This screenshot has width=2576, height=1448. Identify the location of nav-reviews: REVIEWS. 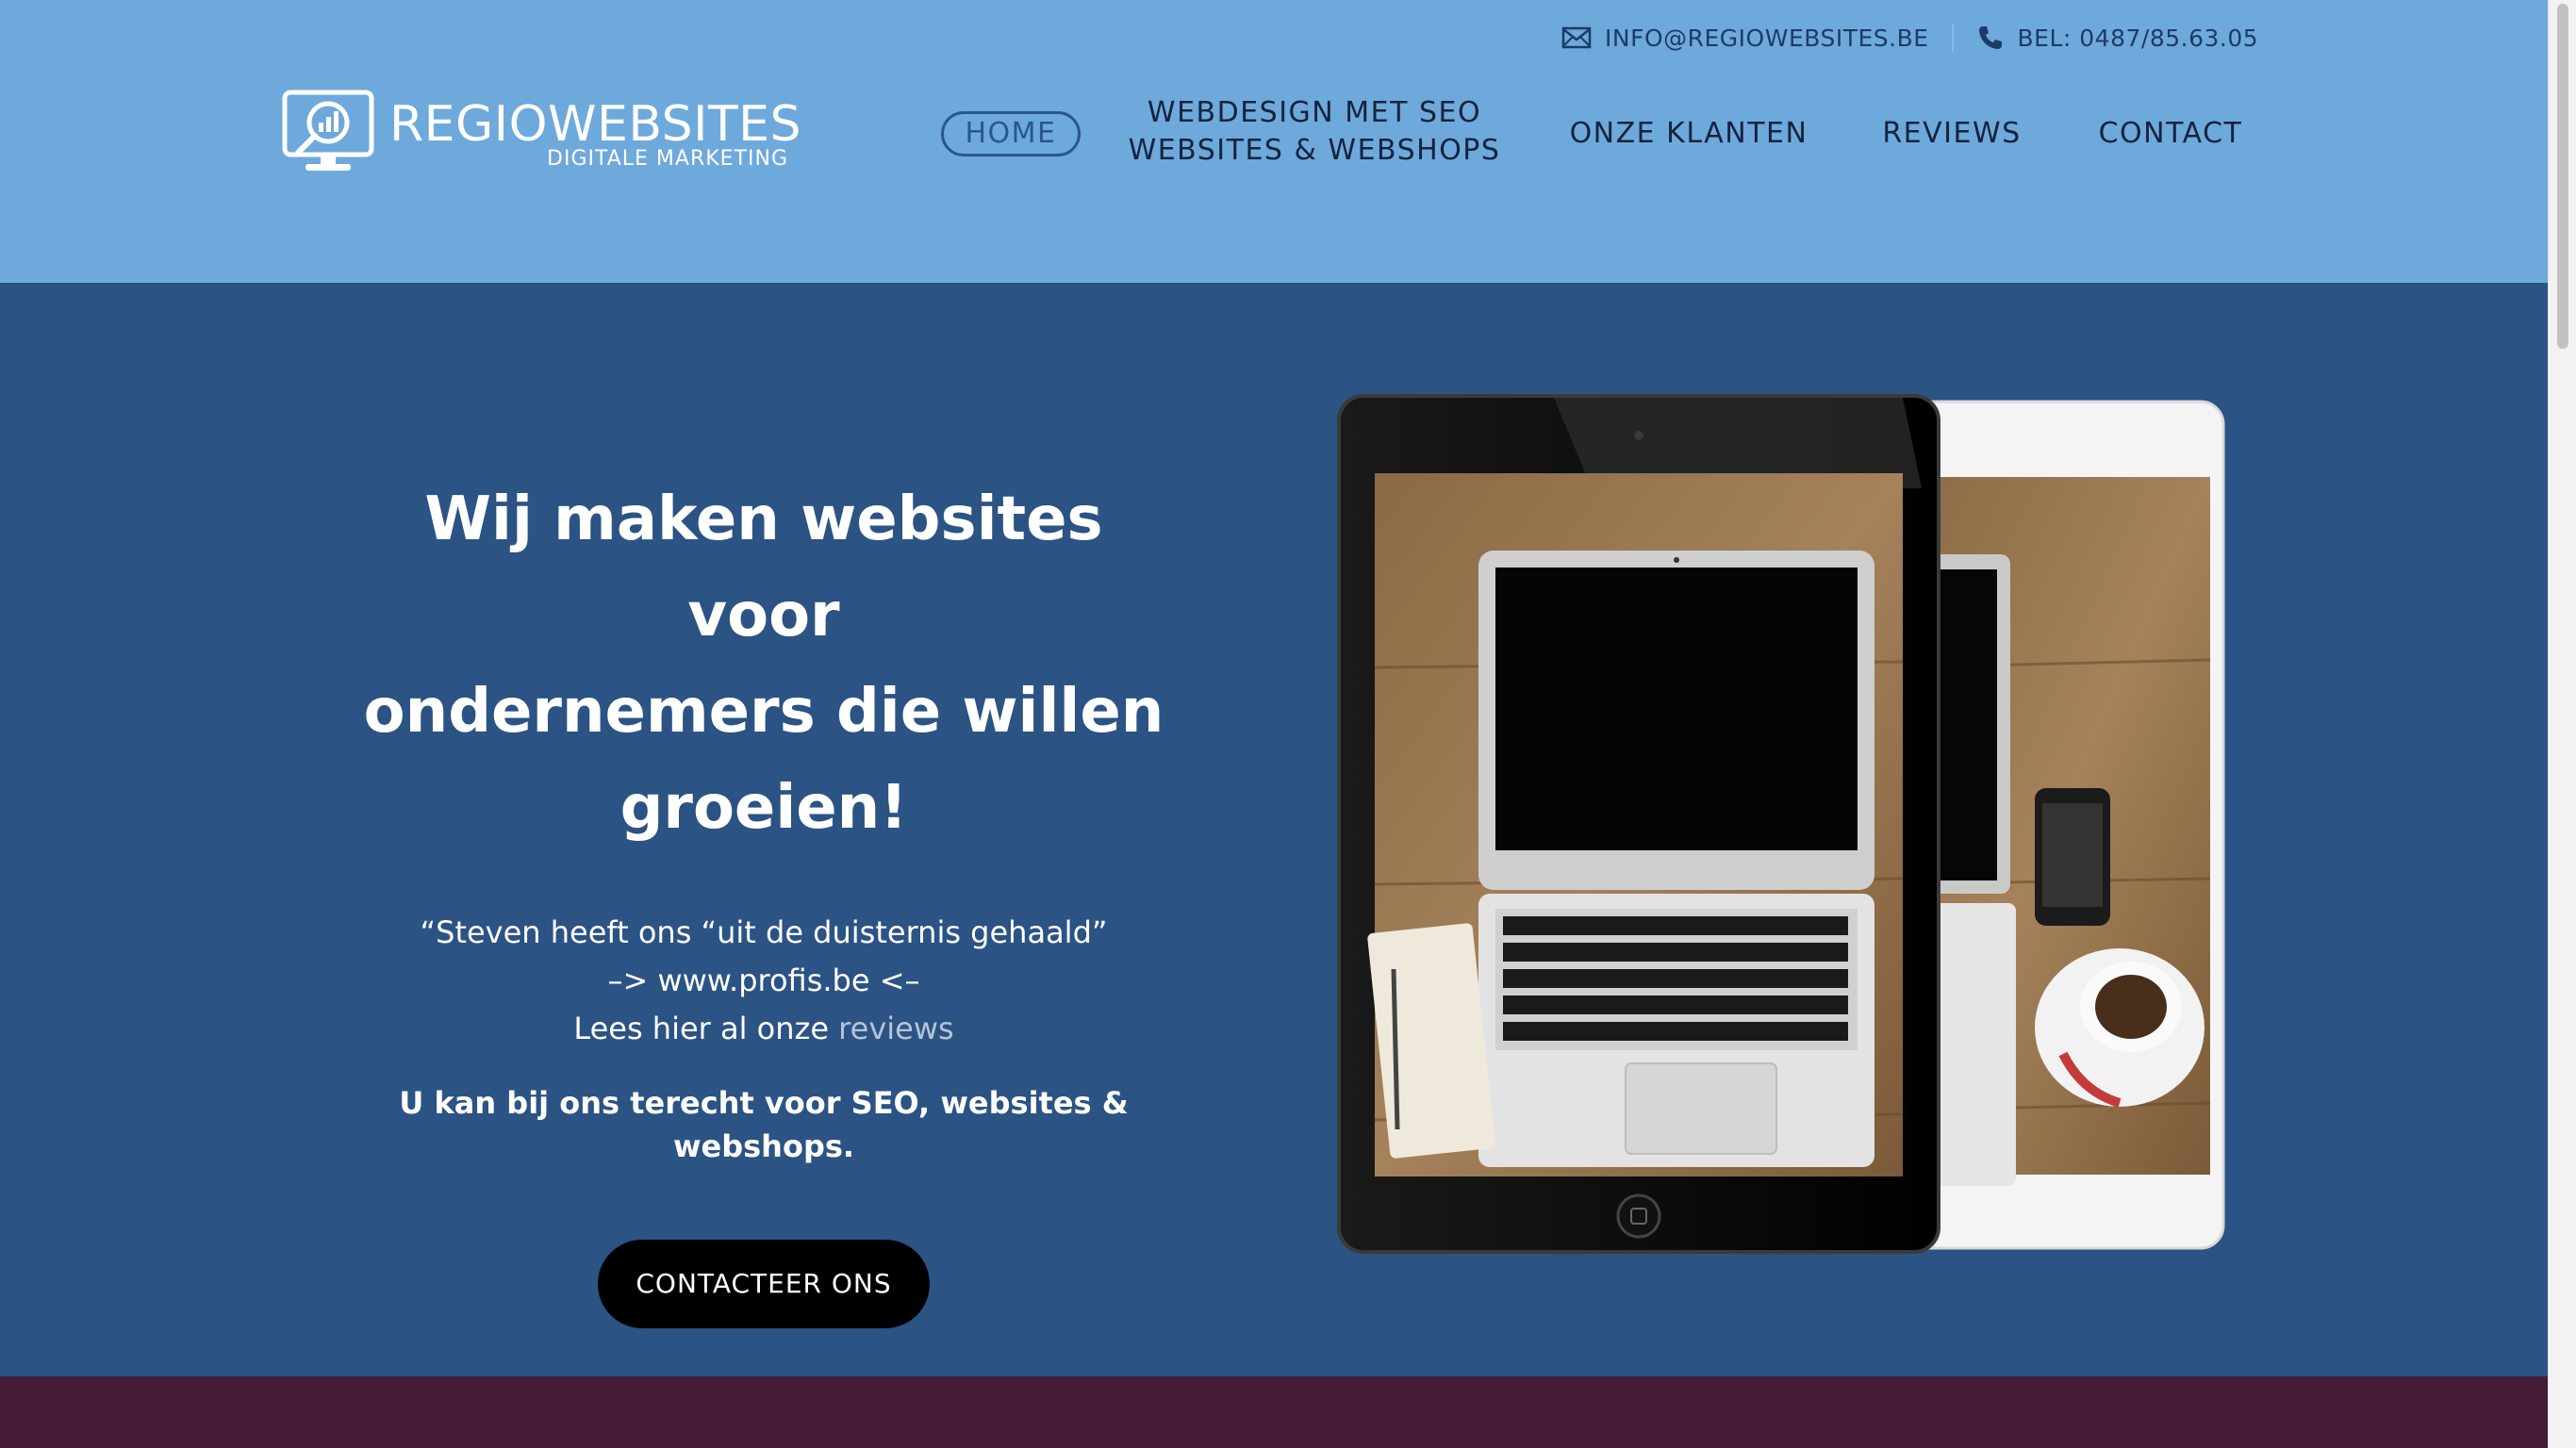
(1951, 134).